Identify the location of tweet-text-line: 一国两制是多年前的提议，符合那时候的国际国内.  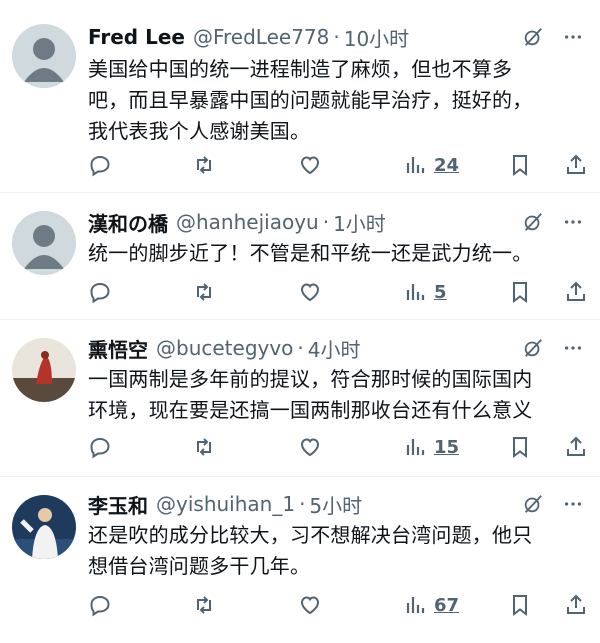
(310, 379).